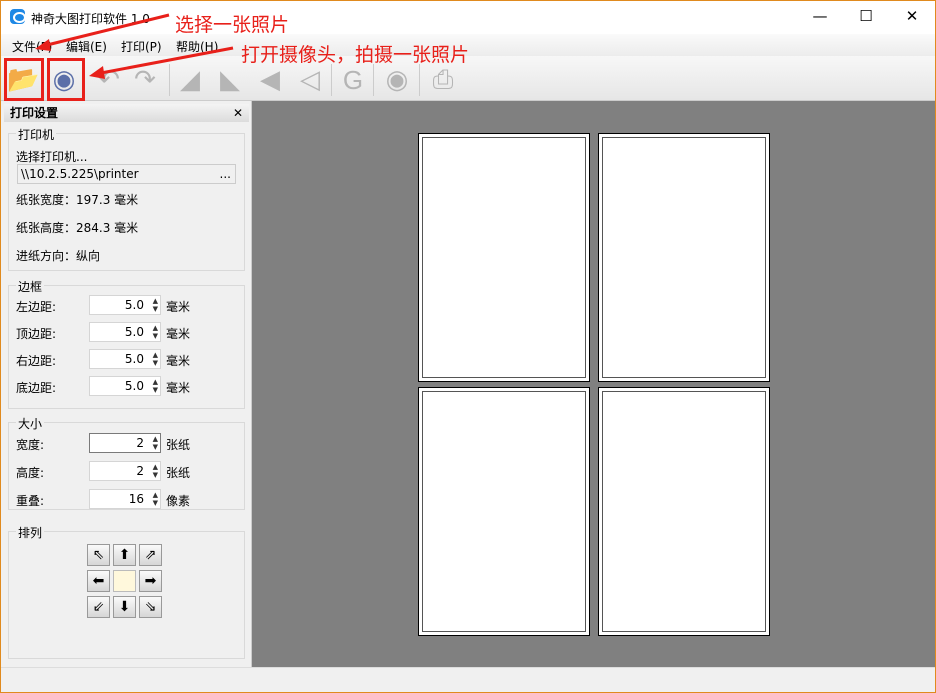  I want to click on paper-height: 纸张高度：284.3 毫米, so click(77, 228).